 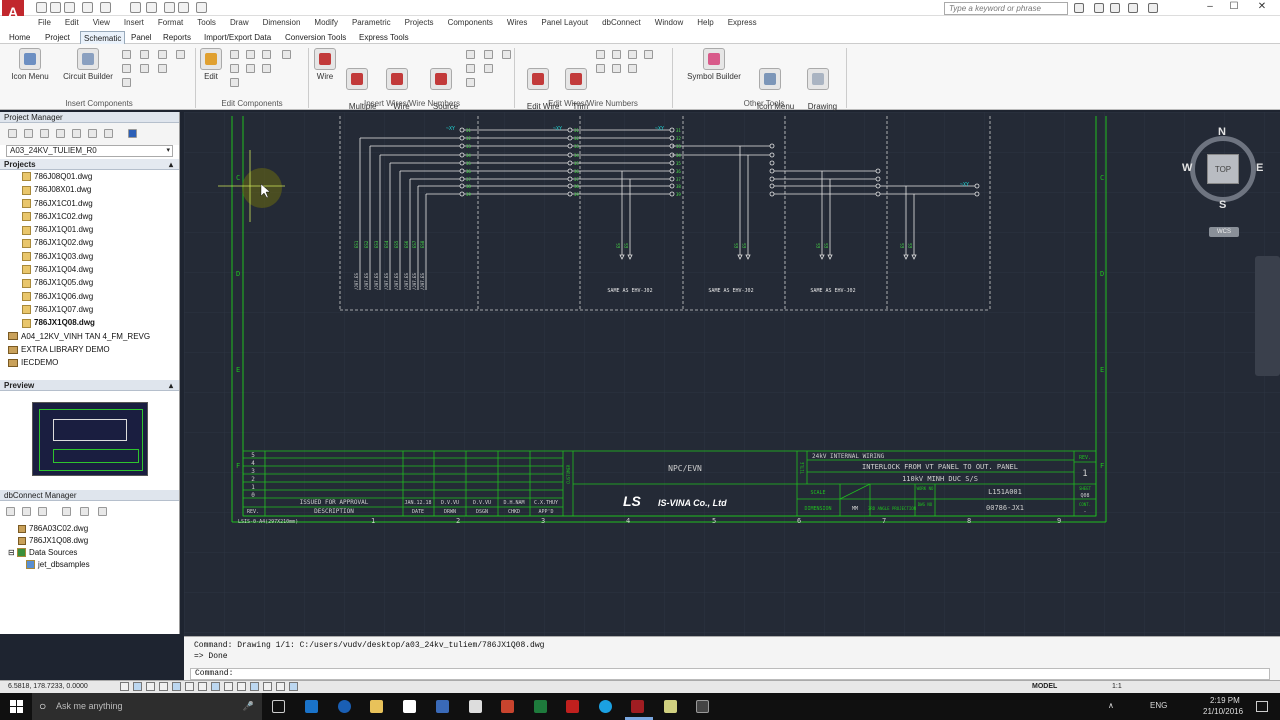 I want to click on forward-icon, so click(x=183, y=7).